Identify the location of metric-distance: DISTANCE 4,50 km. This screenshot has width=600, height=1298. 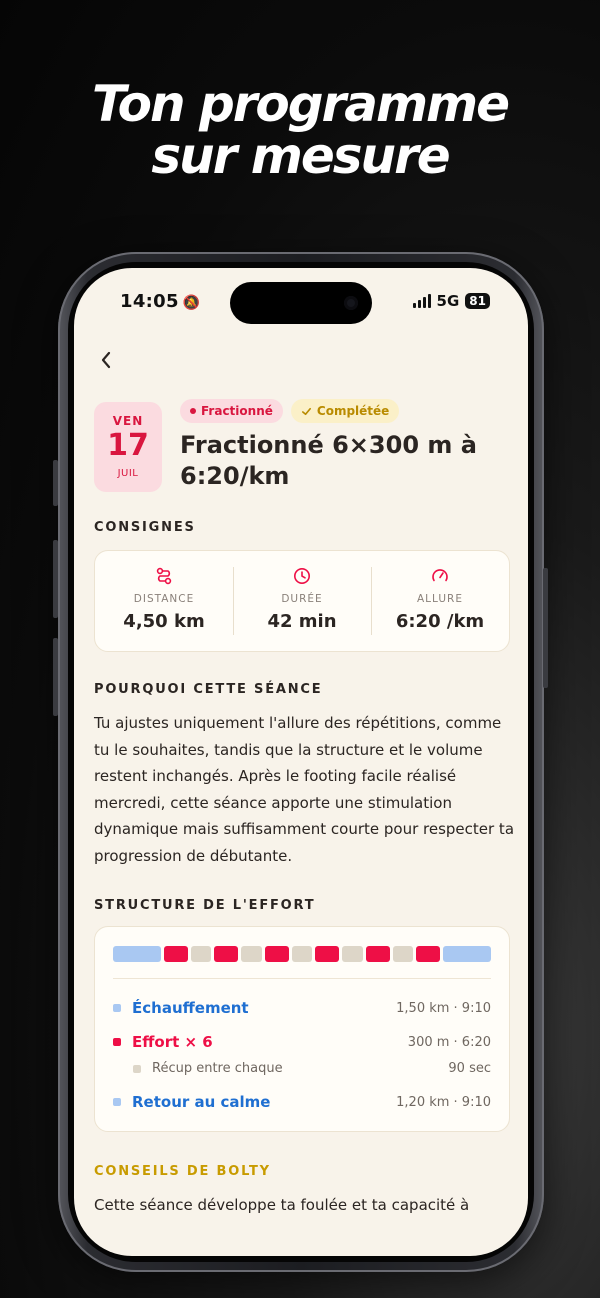
(164, 601).